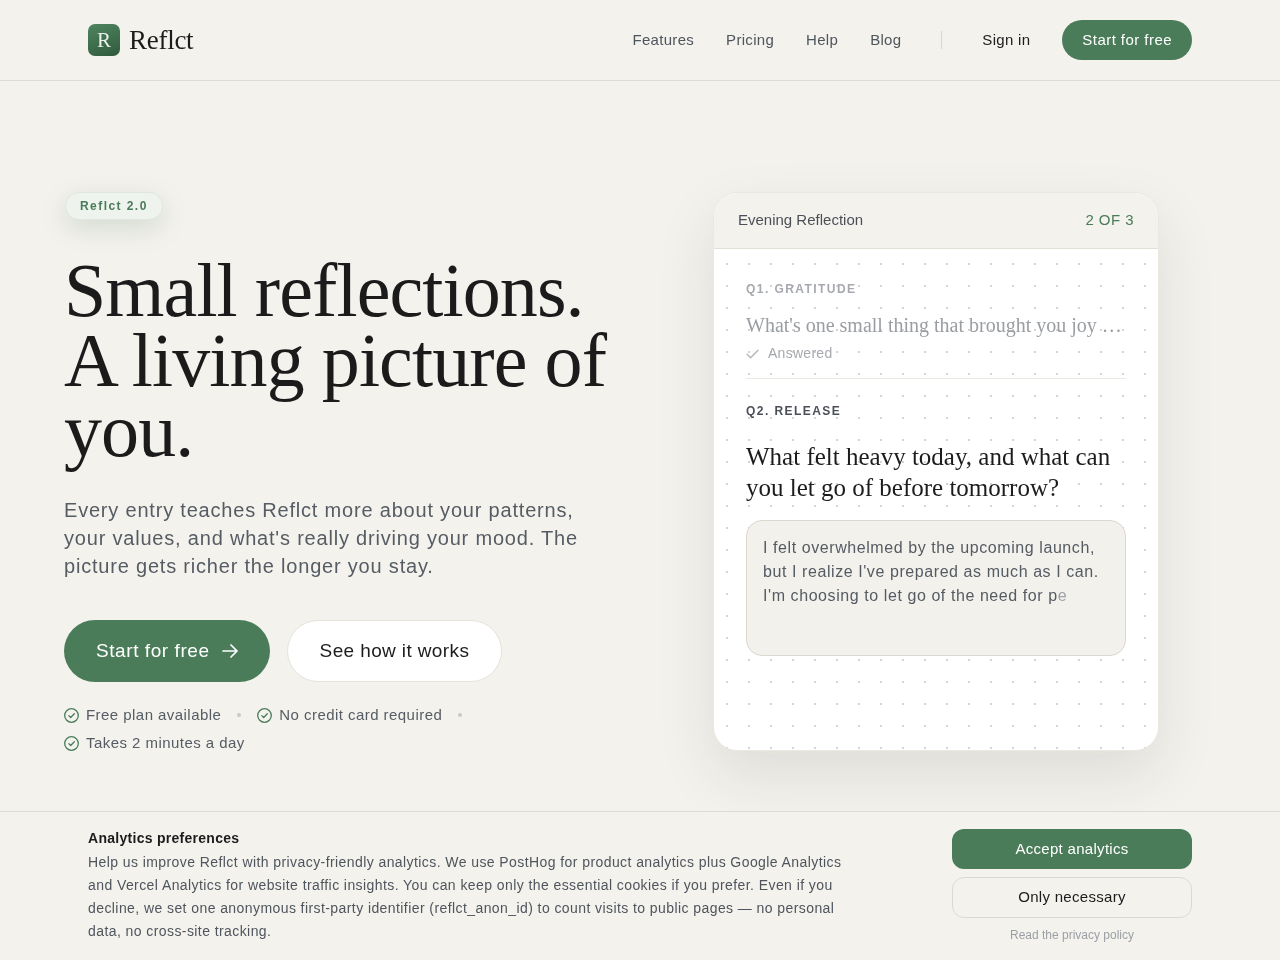 This screenshot has height=960, width=1280. What do you see at coordinates (394, 651) in the screenshot?
I see `how-it-works-button: See how it works` at bounding box center [394, 651].